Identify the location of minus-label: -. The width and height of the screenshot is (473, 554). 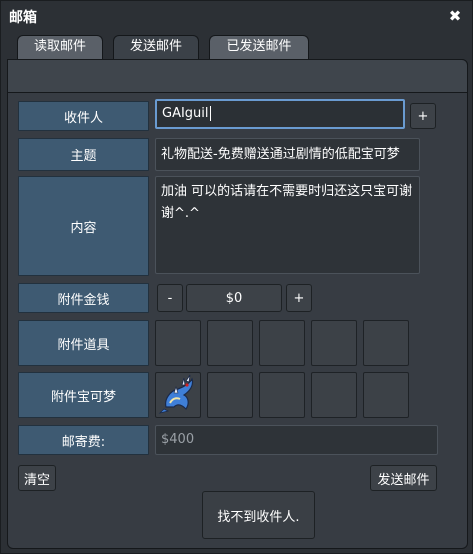
(170, 298).